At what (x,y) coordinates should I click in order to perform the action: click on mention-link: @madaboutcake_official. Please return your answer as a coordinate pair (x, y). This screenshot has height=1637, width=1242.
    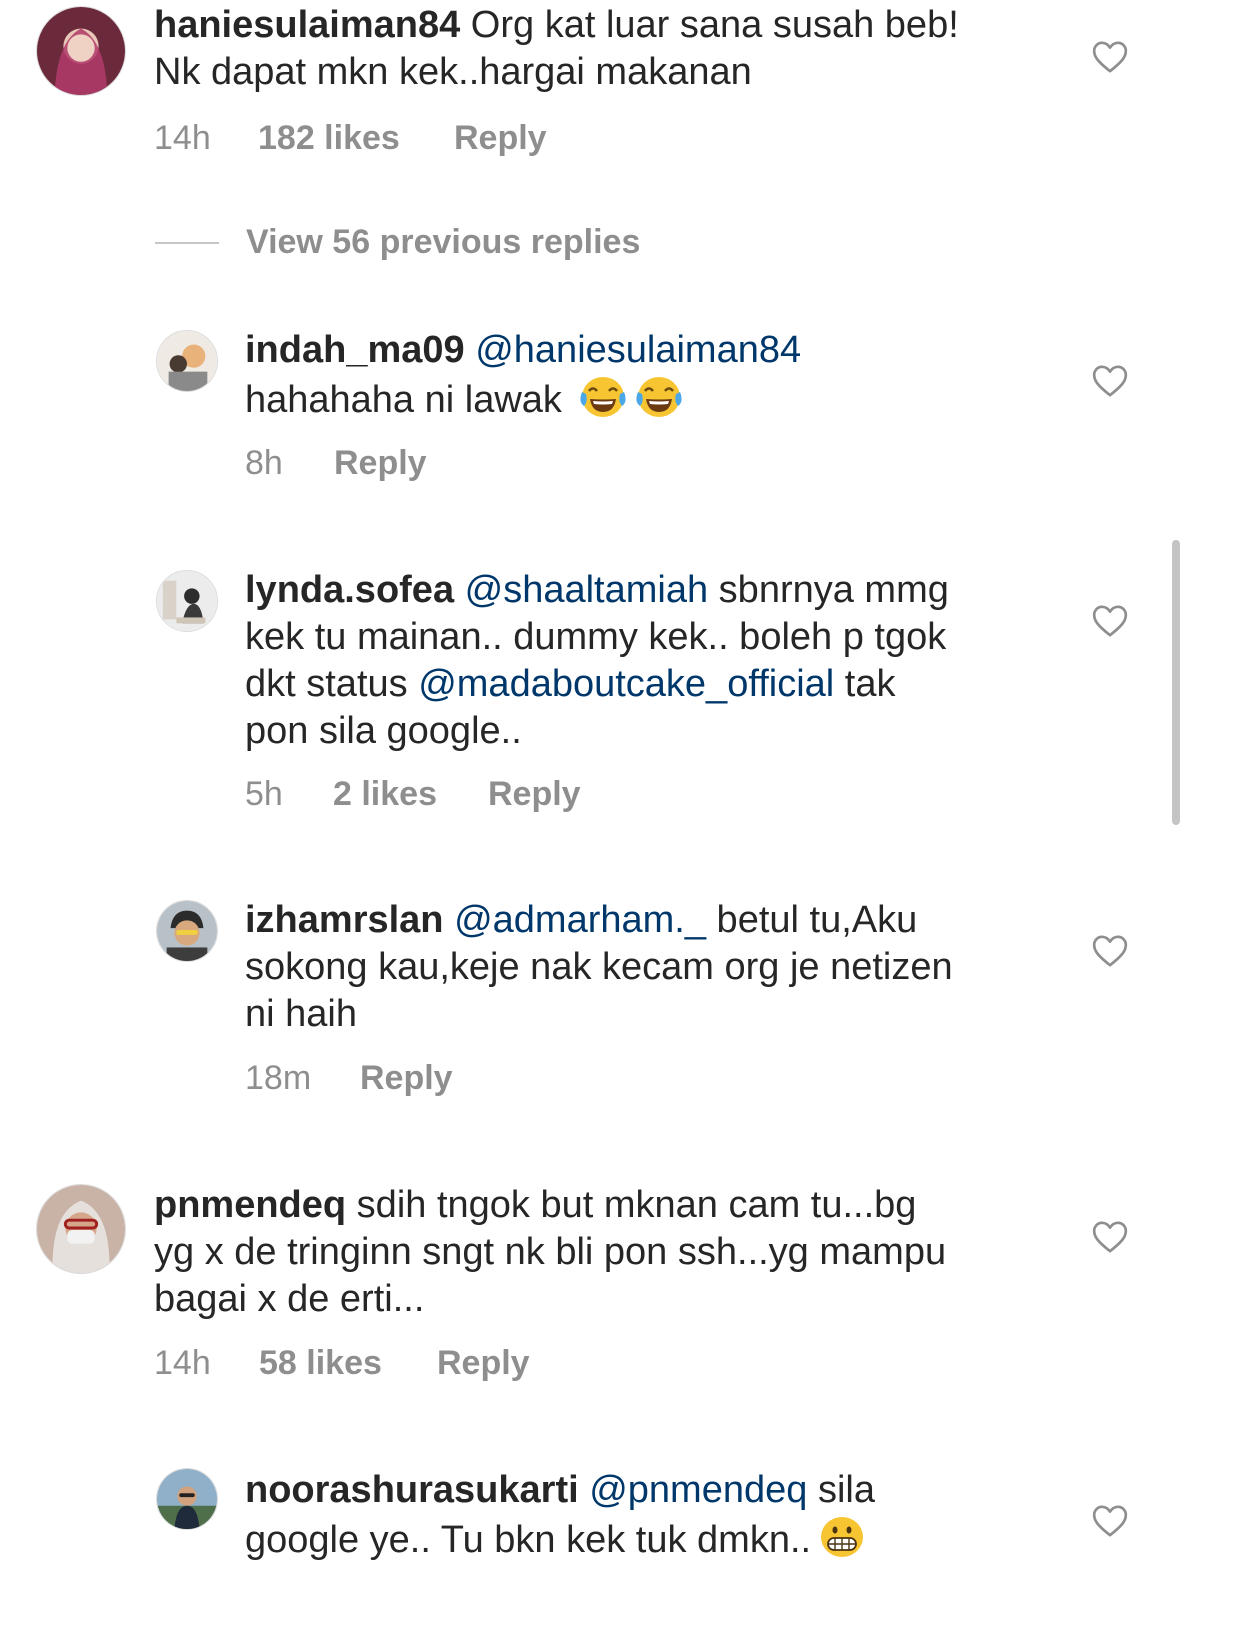
    Looking at the image, I should click on (626, 684).